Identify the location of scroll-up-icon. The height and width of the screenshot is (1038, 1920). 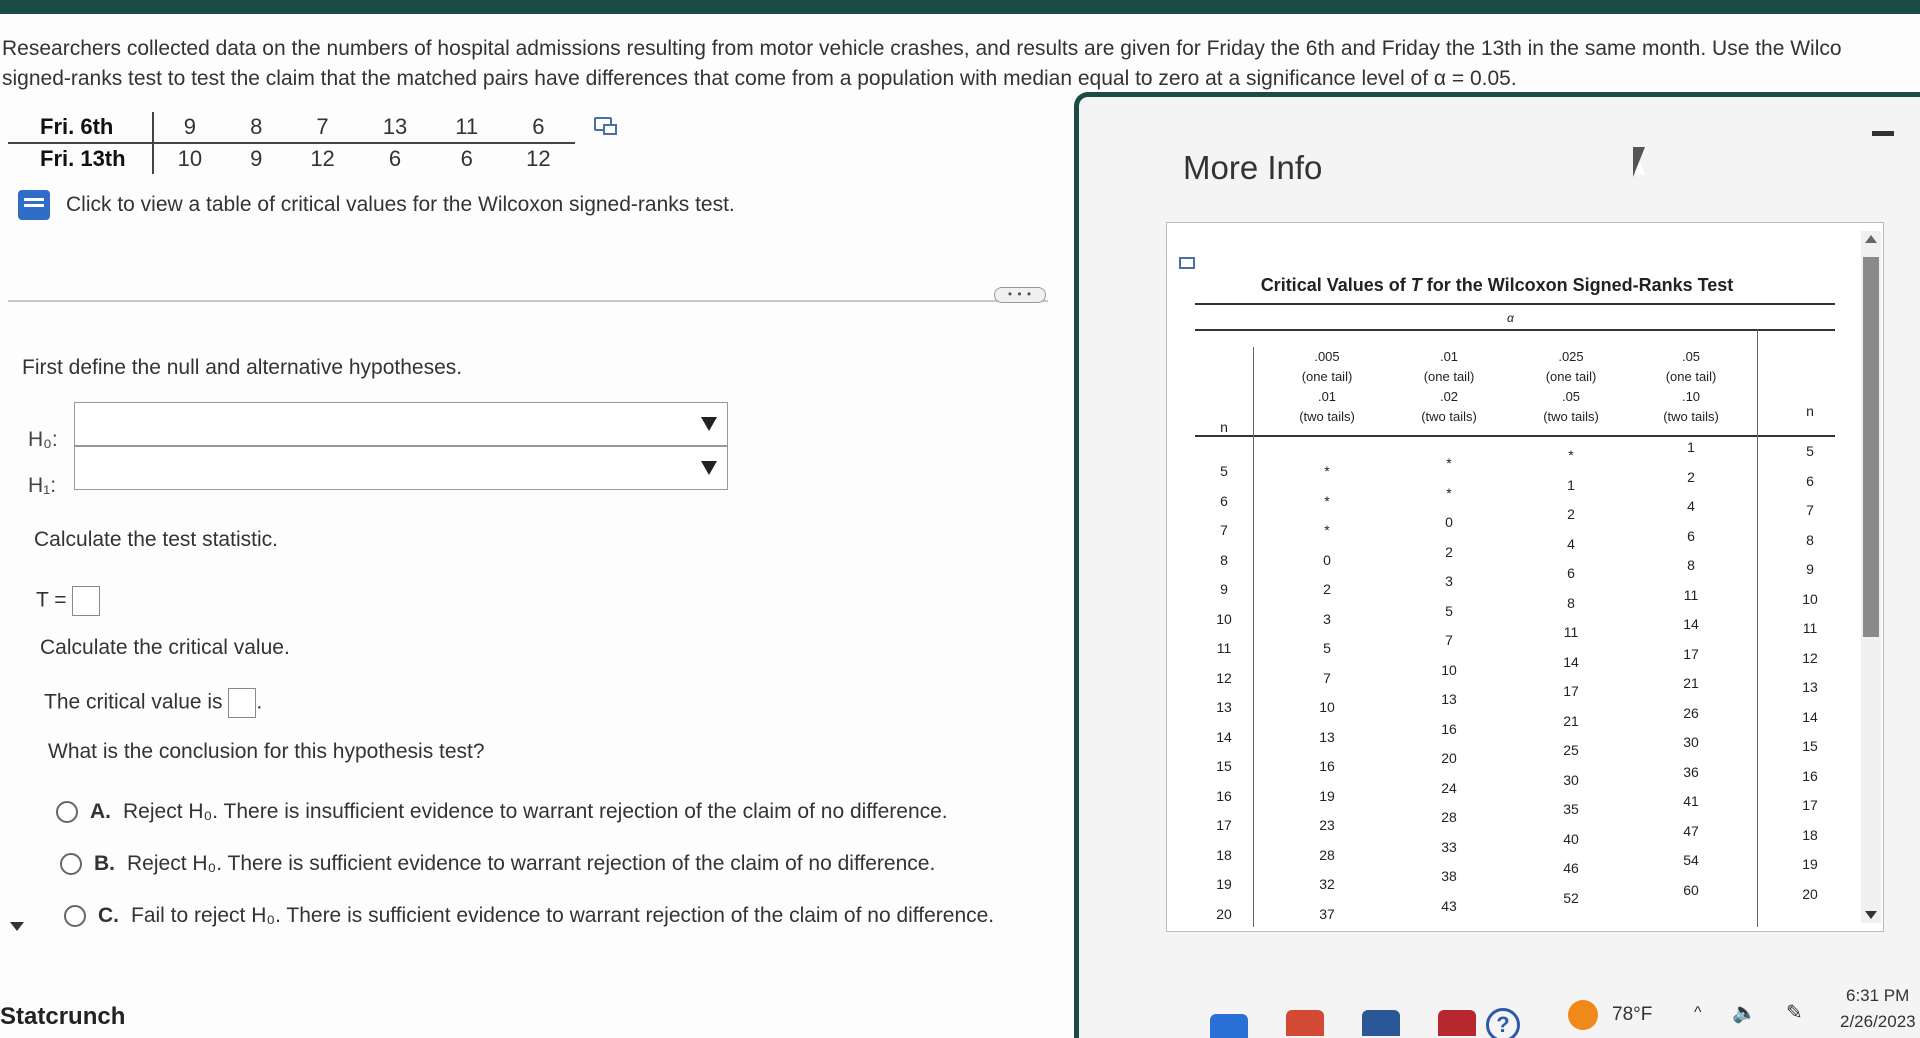
(1871, 239).